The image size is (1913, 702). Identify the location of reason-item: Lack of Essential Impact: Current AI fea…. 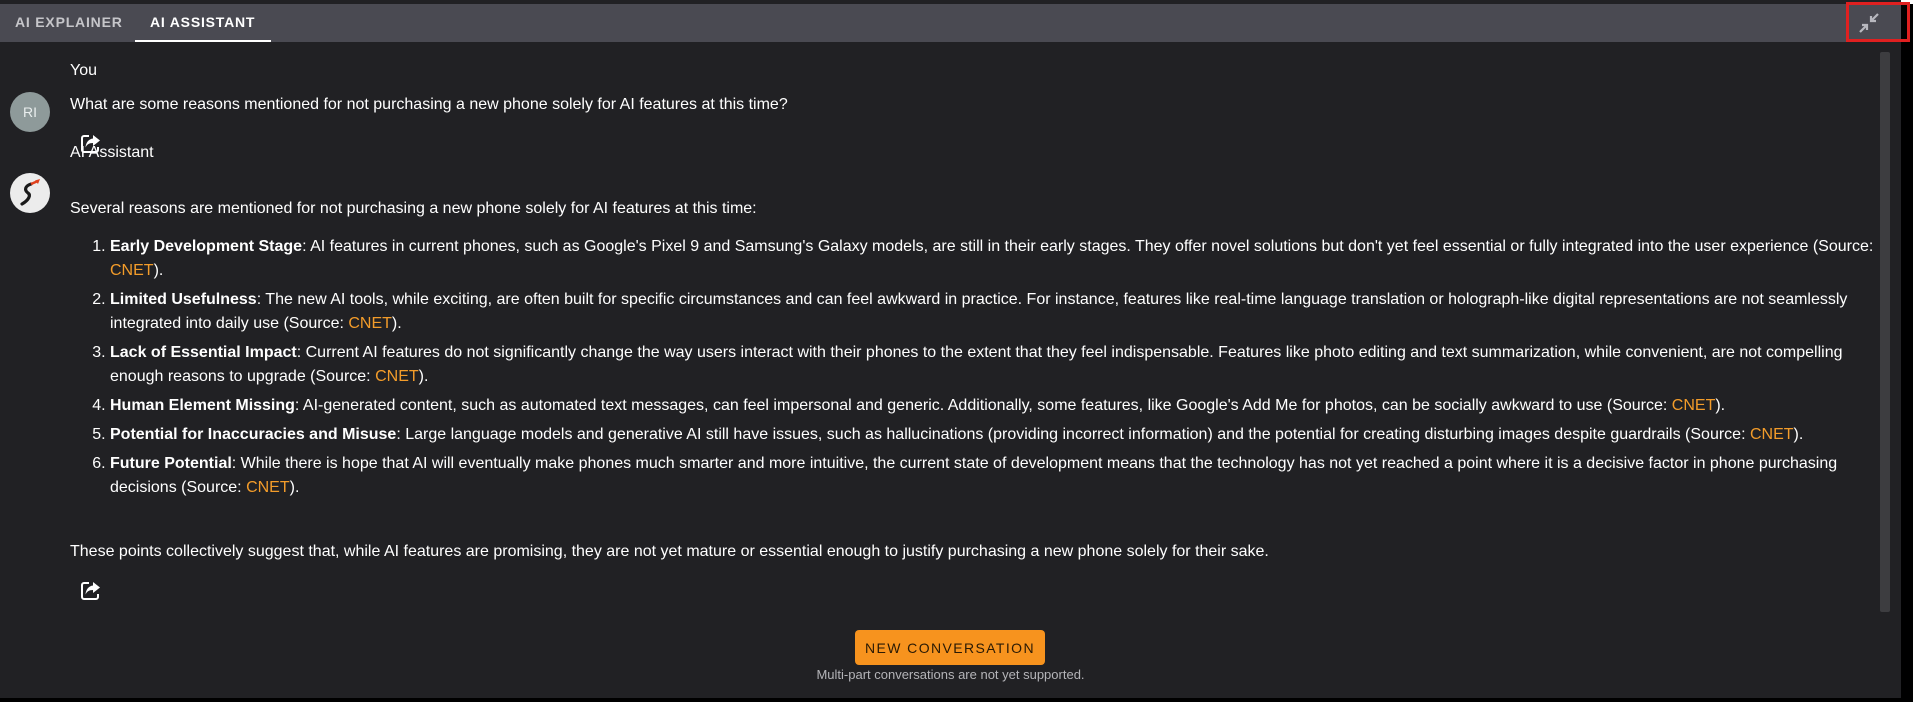
(995, 365).